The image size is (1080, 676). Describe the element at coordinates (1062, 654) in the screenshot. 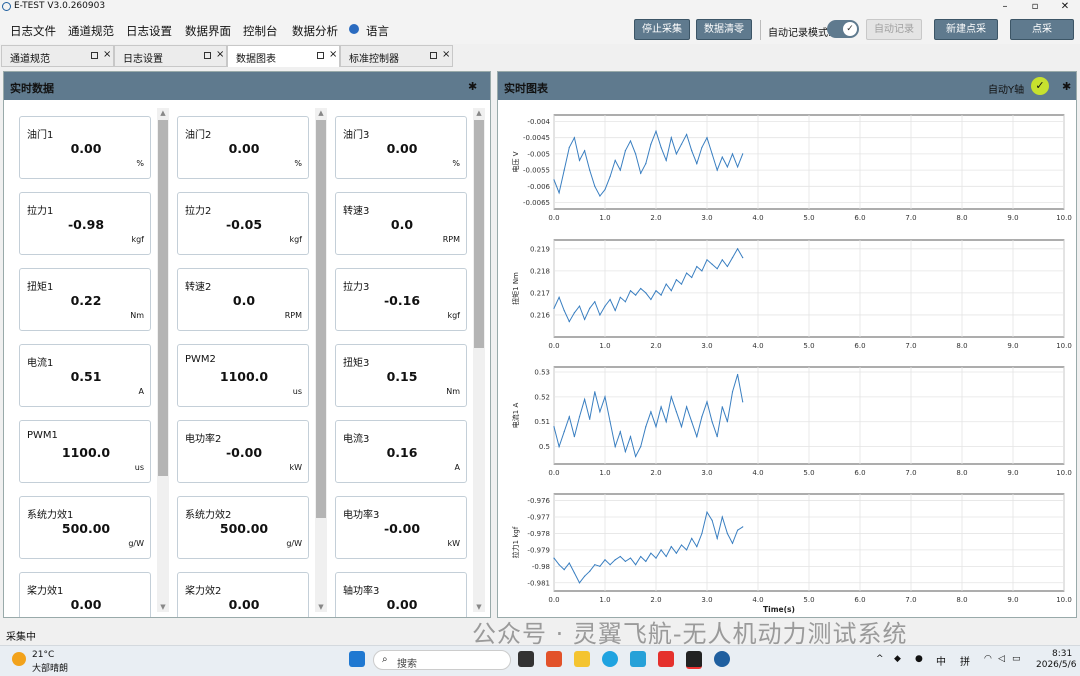

I see `clock-time: 8:31` at that location.